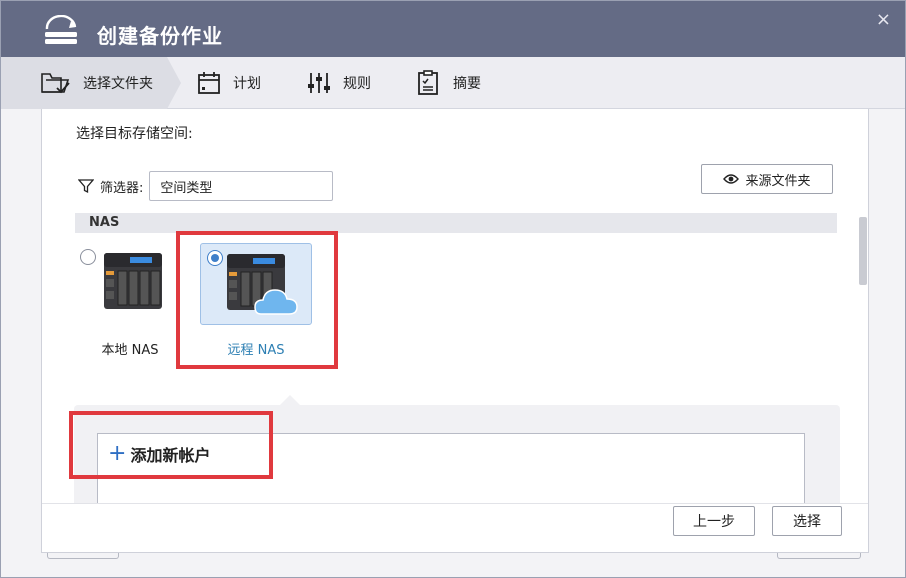 Image resolution: width=906 pixels, height=578 pixels. Describe the element at coordinates (456, 223) in the screenshot. I see `nas-section-header: NAS` at that location.